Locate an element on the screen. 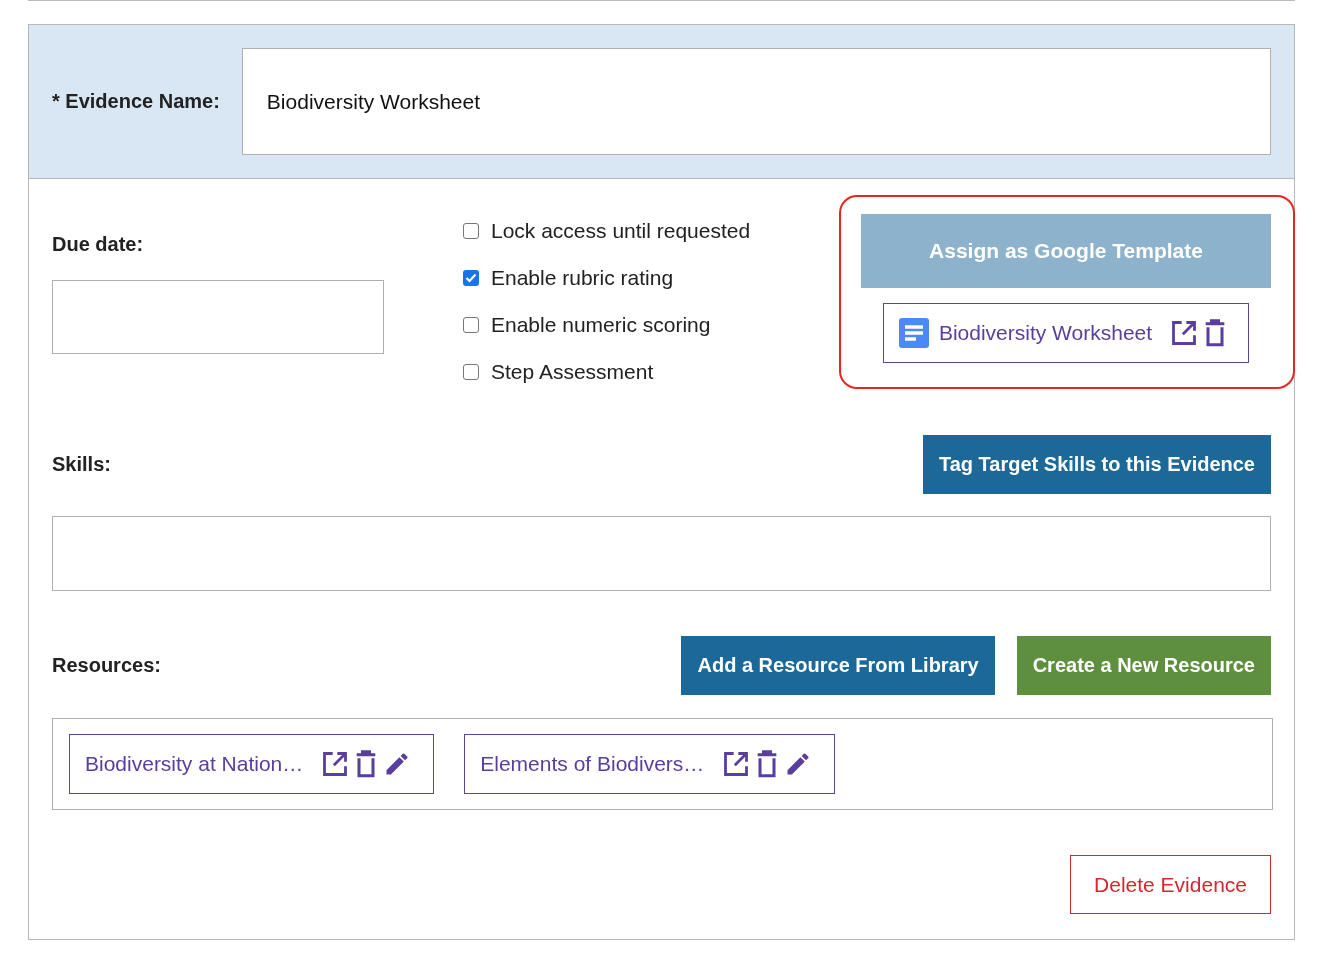  evidence-name-field: Biodiversity Worksheet is located at coordinates (756, 101).